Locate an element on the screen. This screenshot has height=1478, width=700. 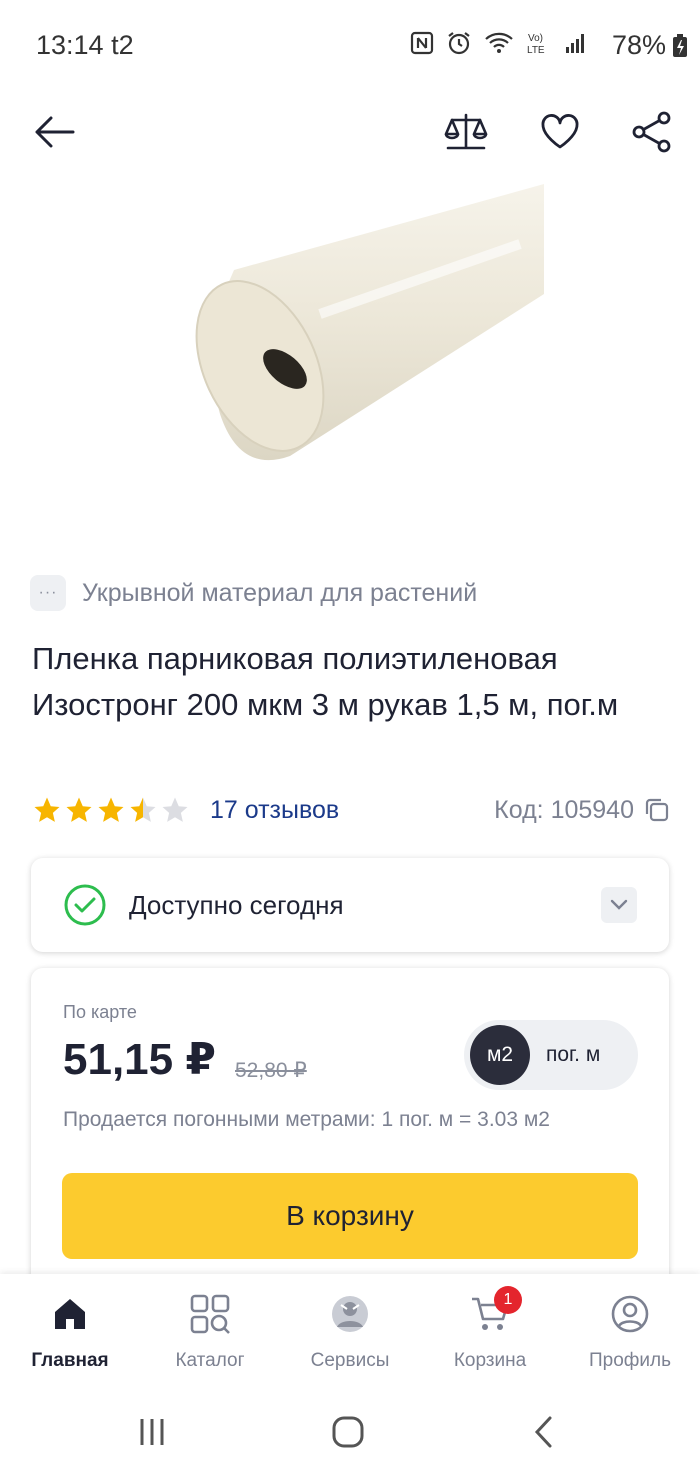
add-to-cart-button: В корзину is located at coordinates (350, 1216).